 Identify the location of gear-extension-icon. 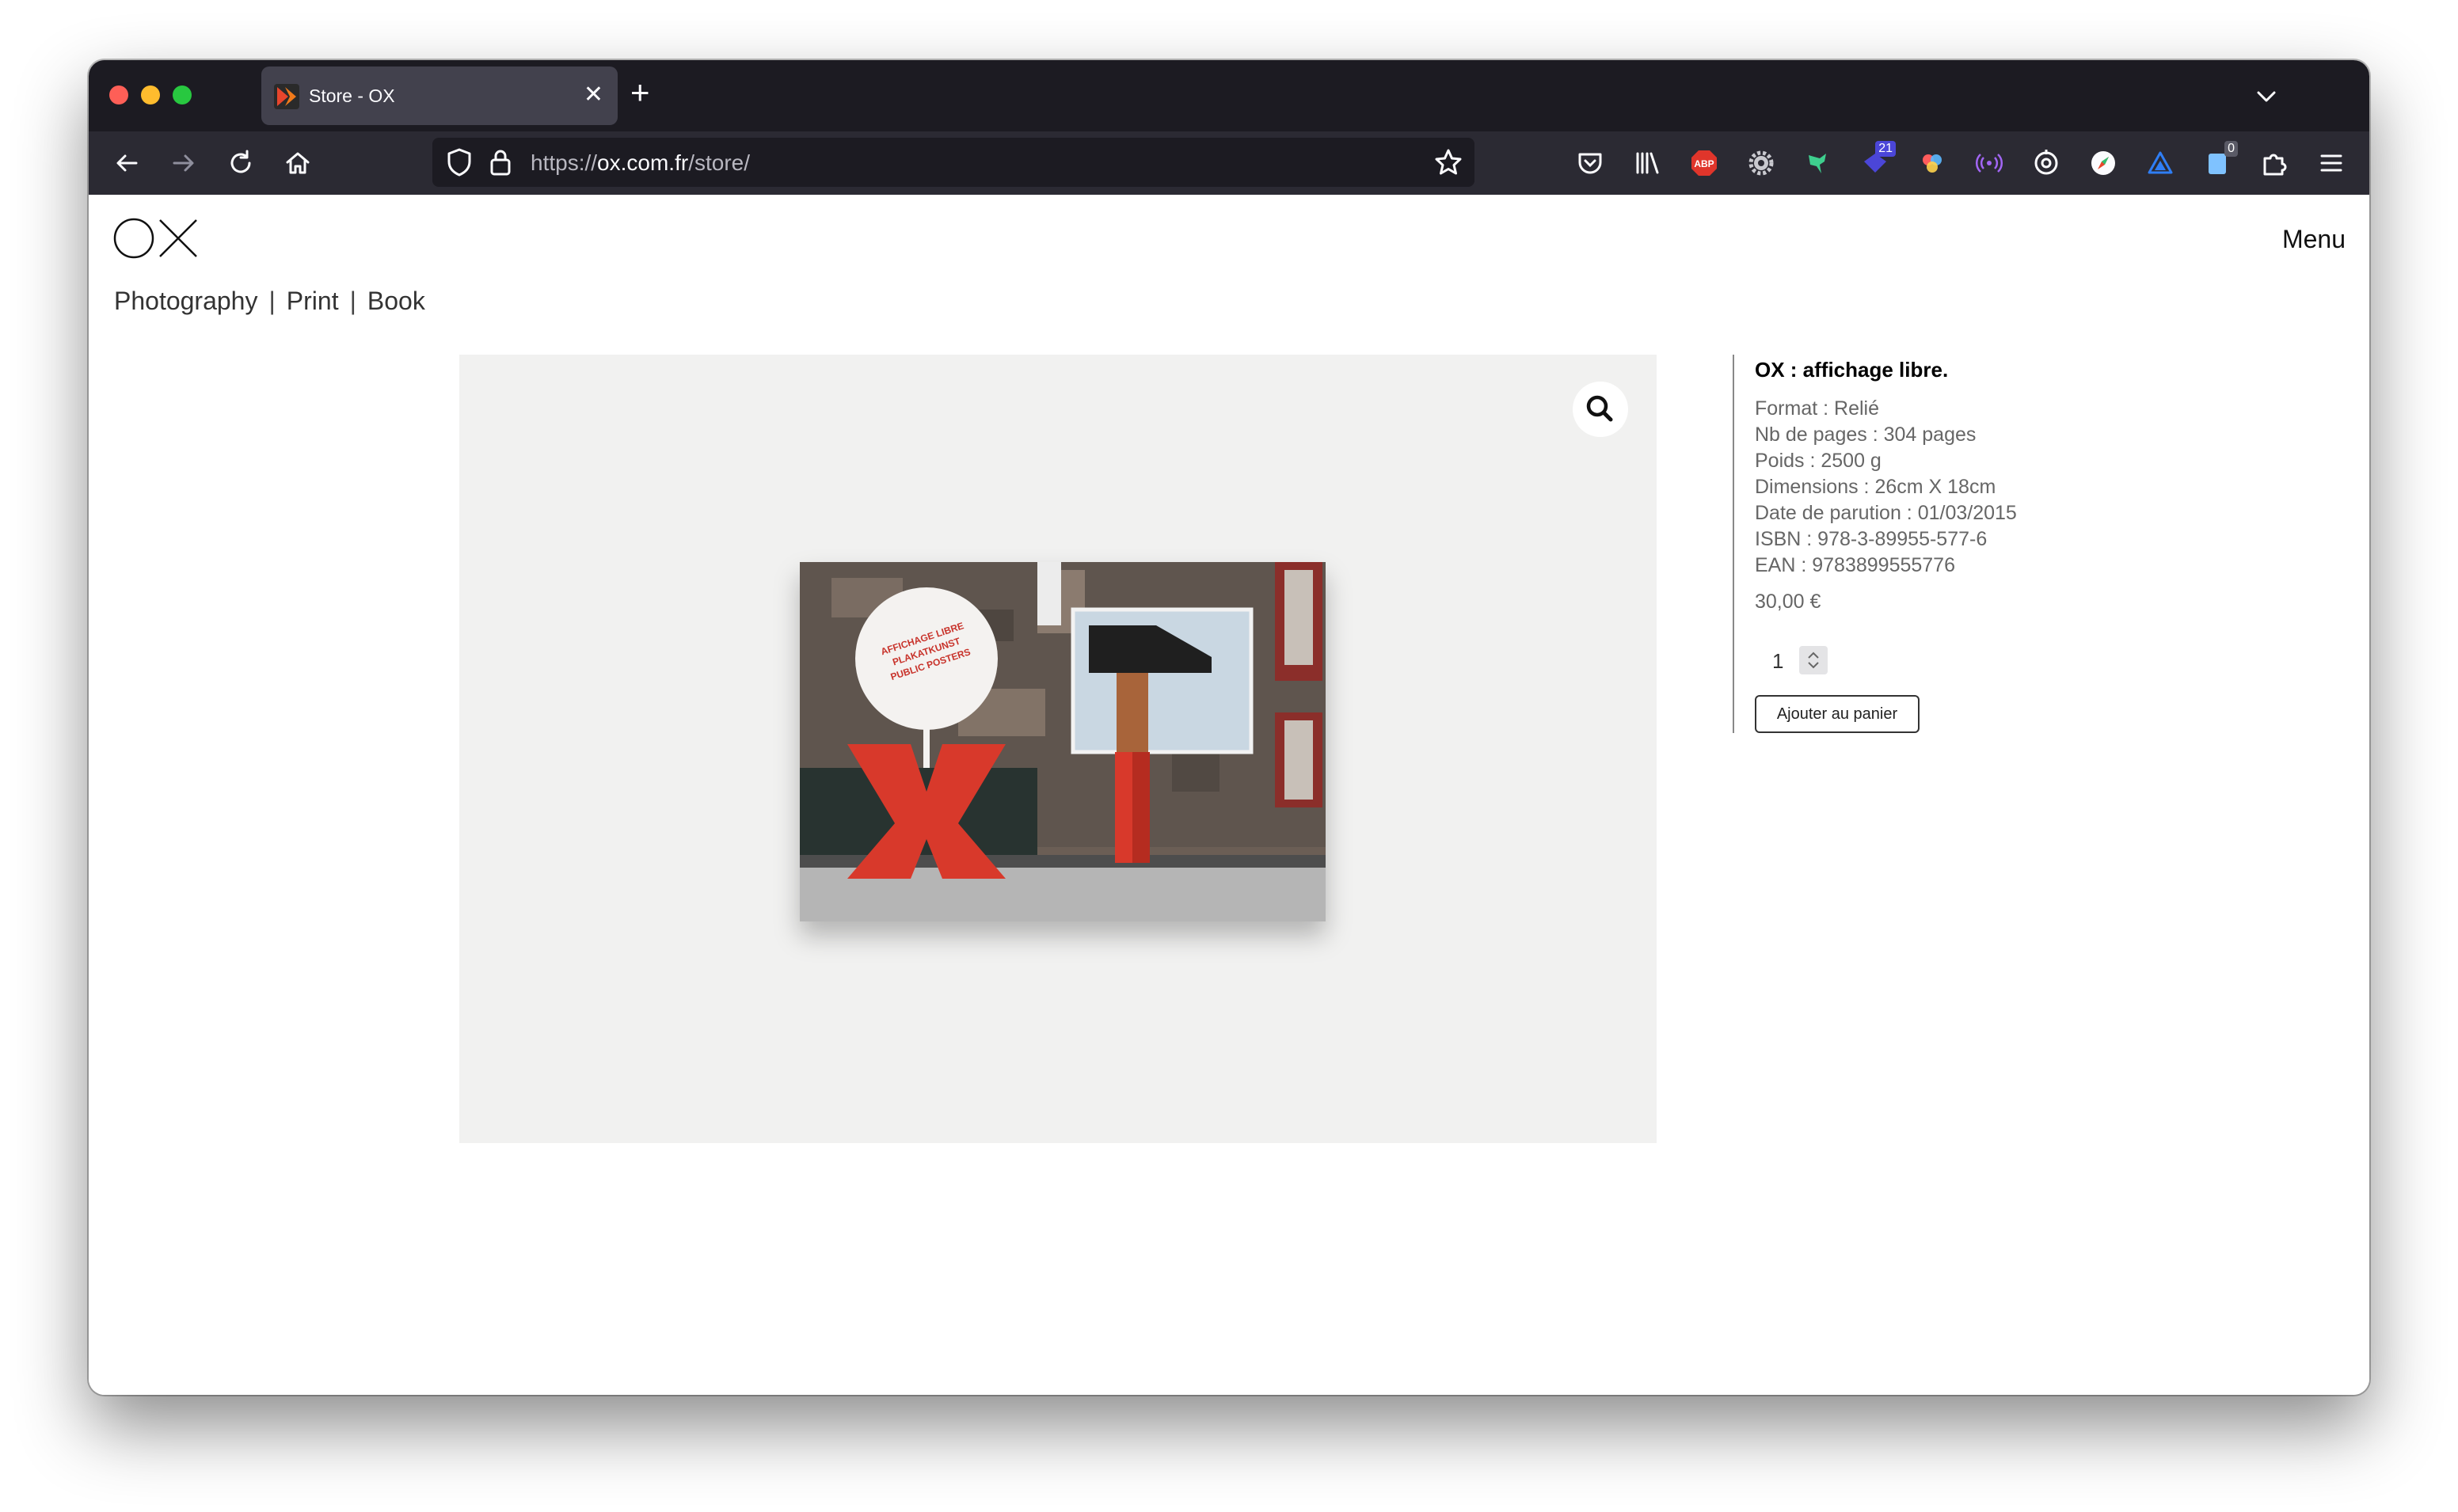
(1761, 163).